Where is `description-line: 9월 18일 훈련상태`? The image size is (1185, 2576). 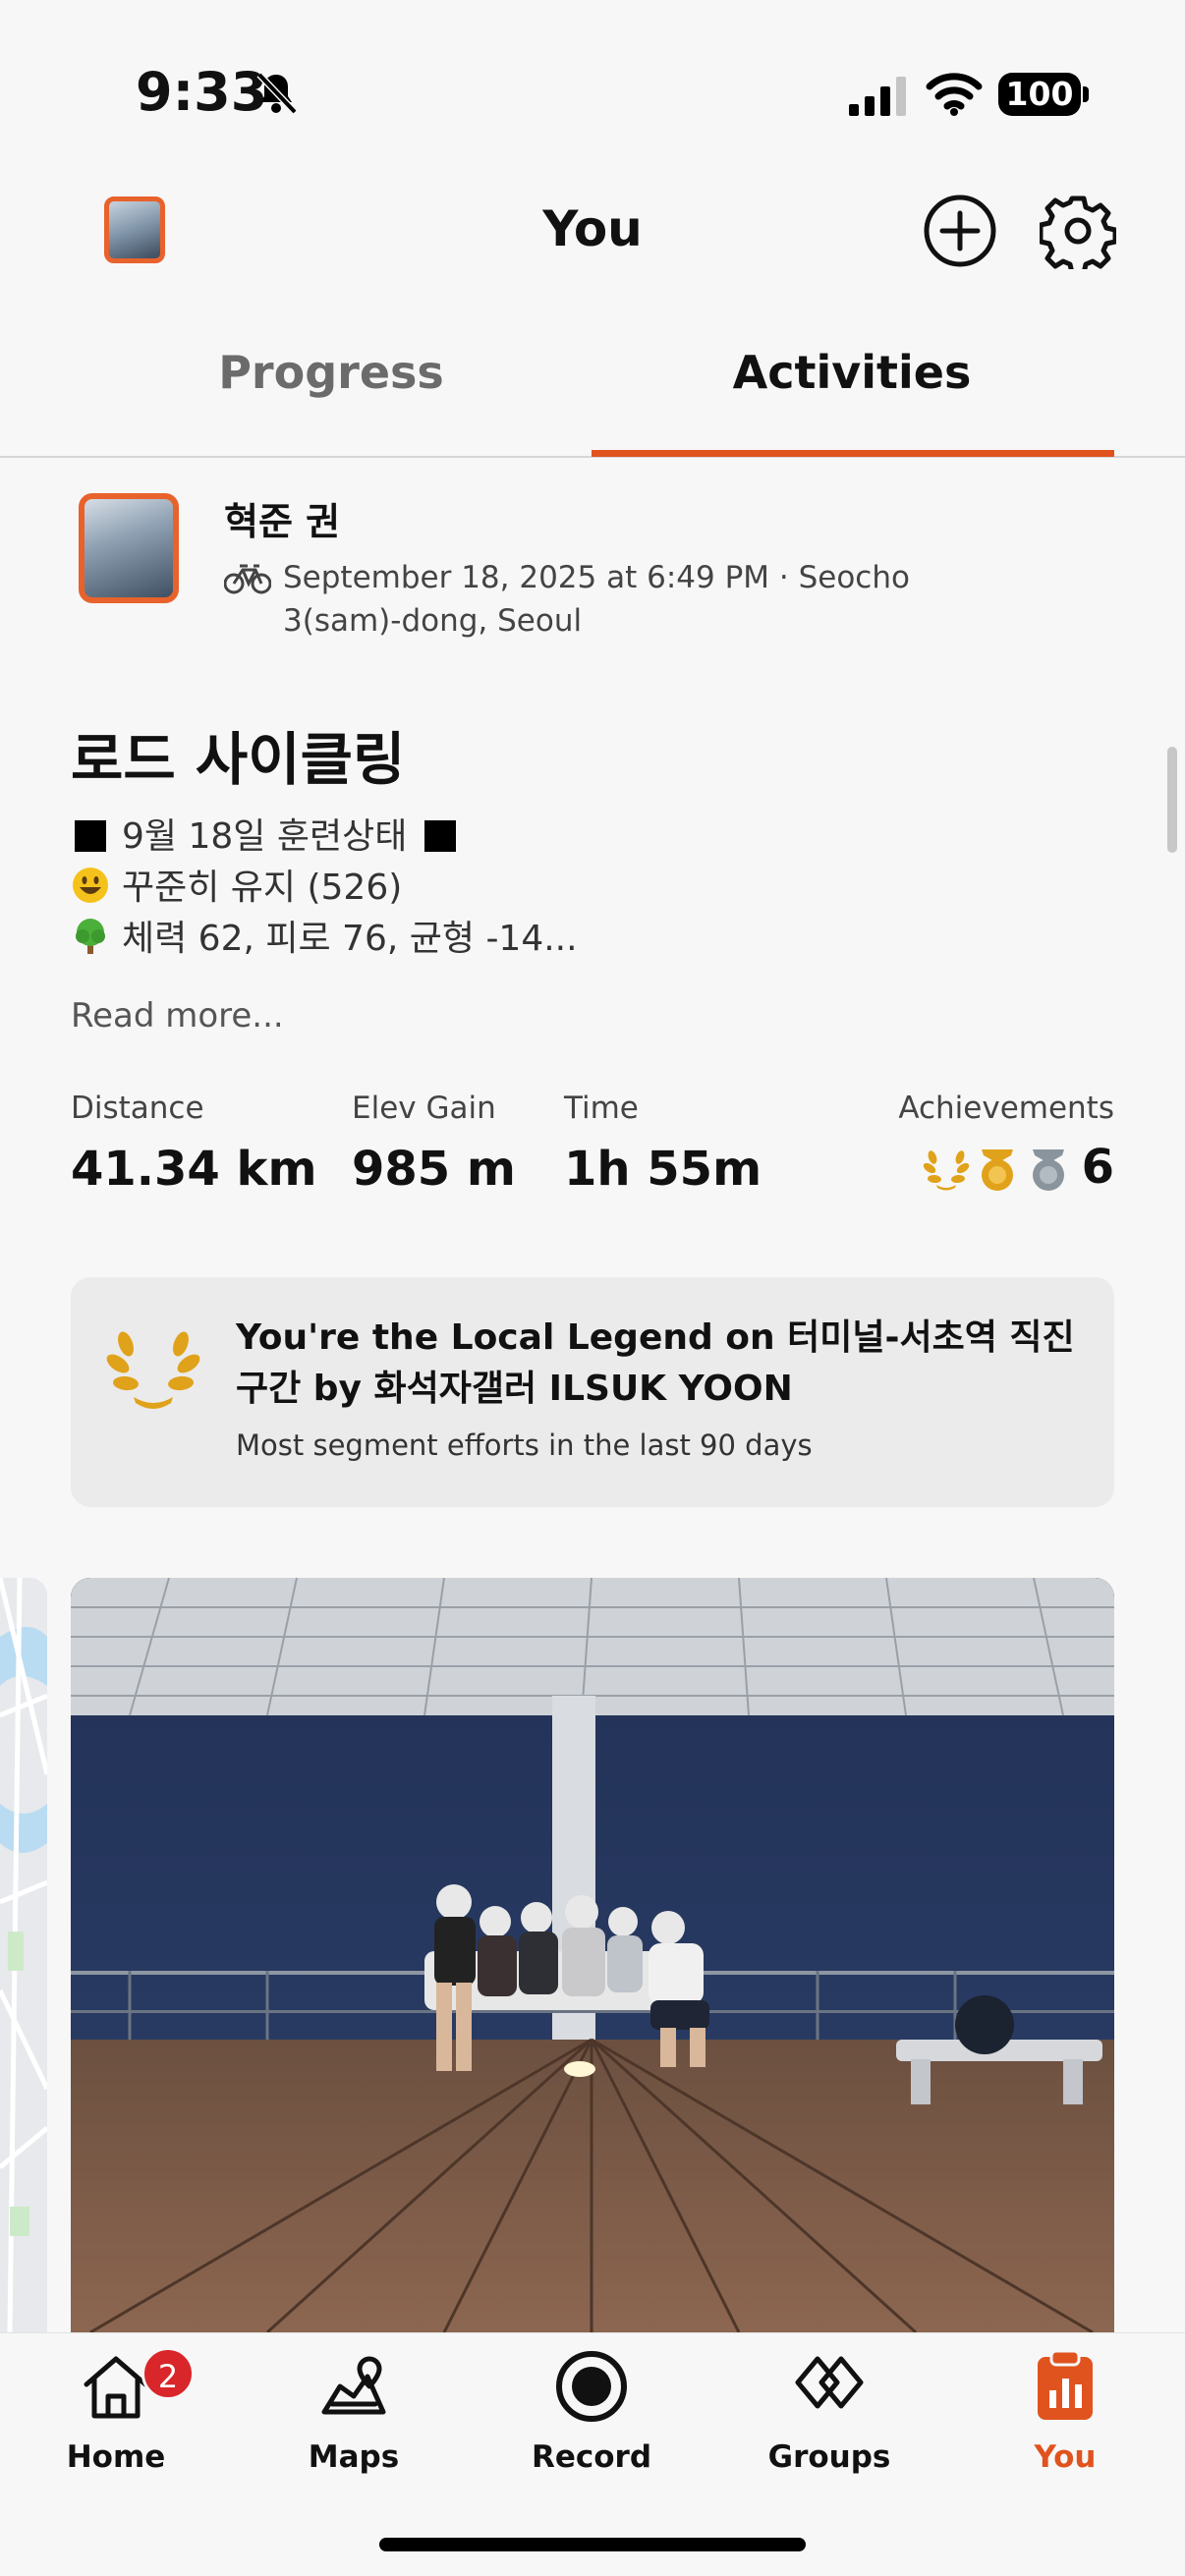 description-line: 9월 18일 훈련상태 is located at coordinates (324, 837).